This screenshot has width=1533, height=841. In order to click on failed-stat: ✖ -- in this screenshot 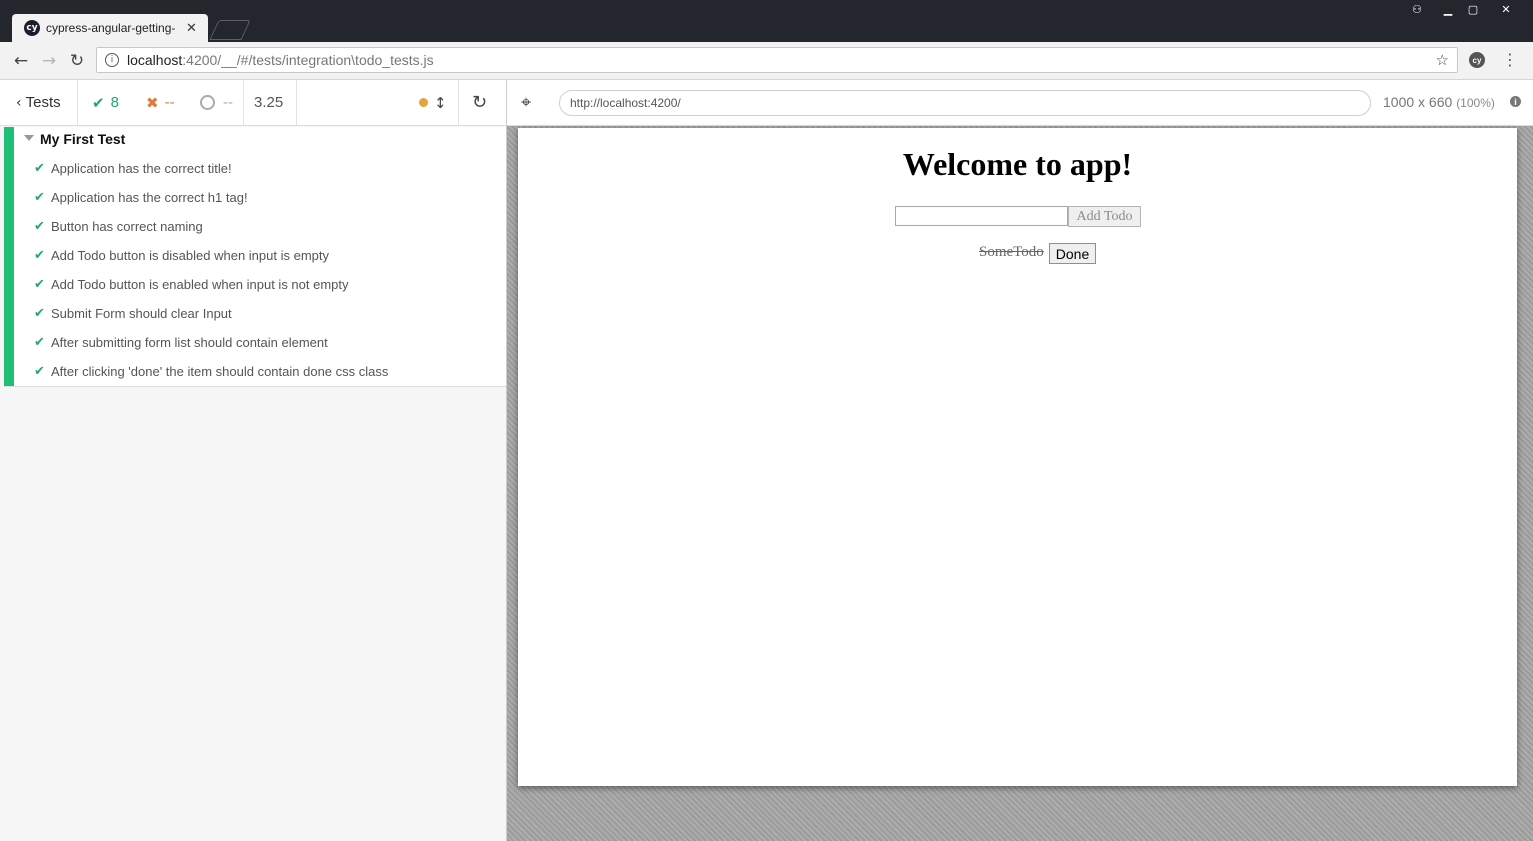, I will do `click(160, 102)`.